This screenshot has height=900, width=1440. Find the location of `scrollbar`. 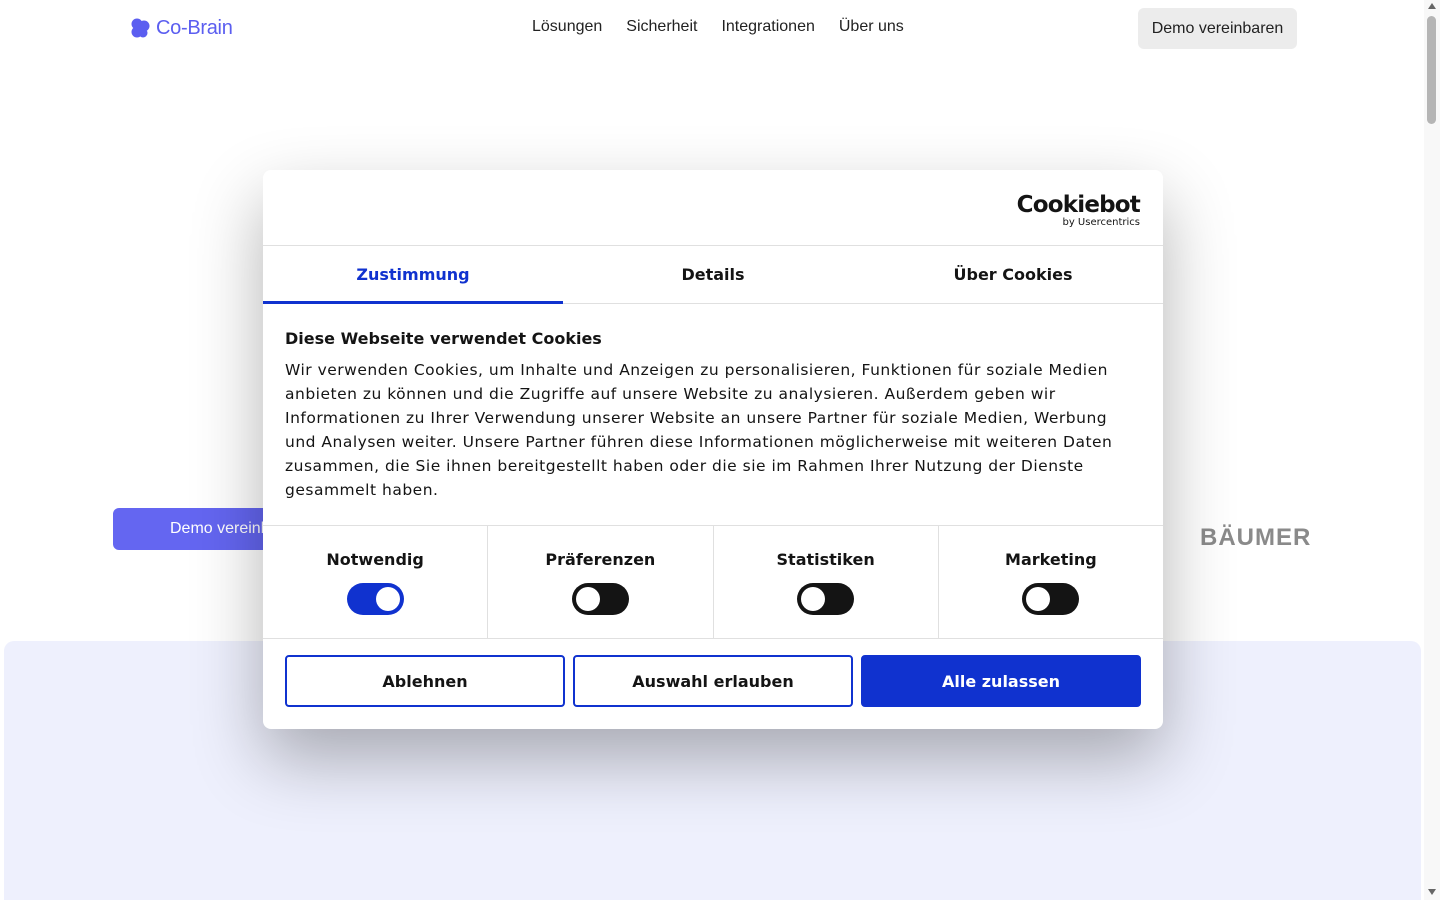

scrollbar is located at coordinates (1432, 450).